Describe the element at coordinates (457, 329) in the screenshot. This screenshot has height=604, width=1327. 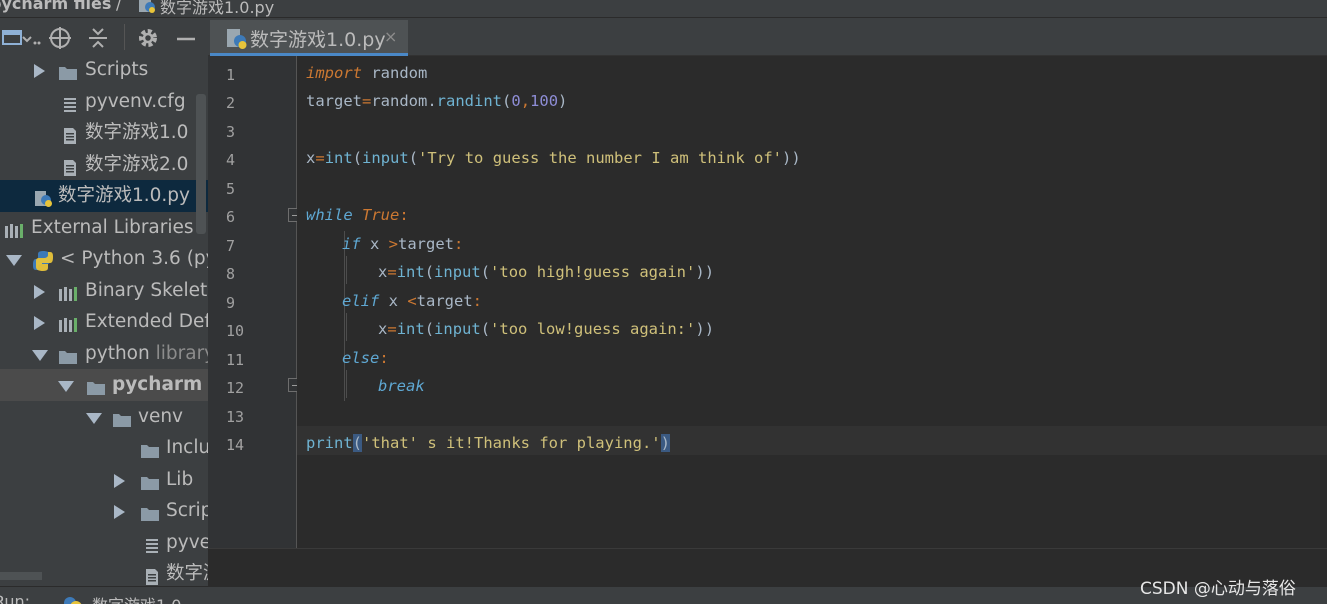
I see `builtin: input` at that location.